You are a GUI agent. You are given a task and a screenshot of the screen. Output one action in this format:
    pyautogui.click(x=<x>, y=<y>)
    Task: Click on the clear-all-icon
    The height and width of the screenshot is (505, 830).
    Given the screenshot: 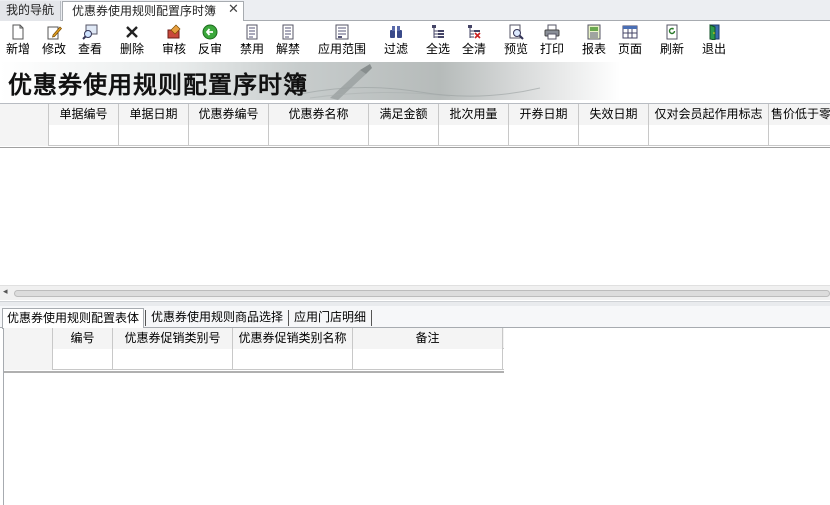 What is the action you would take?
    pyautogui.click(x=474, y=32)
    